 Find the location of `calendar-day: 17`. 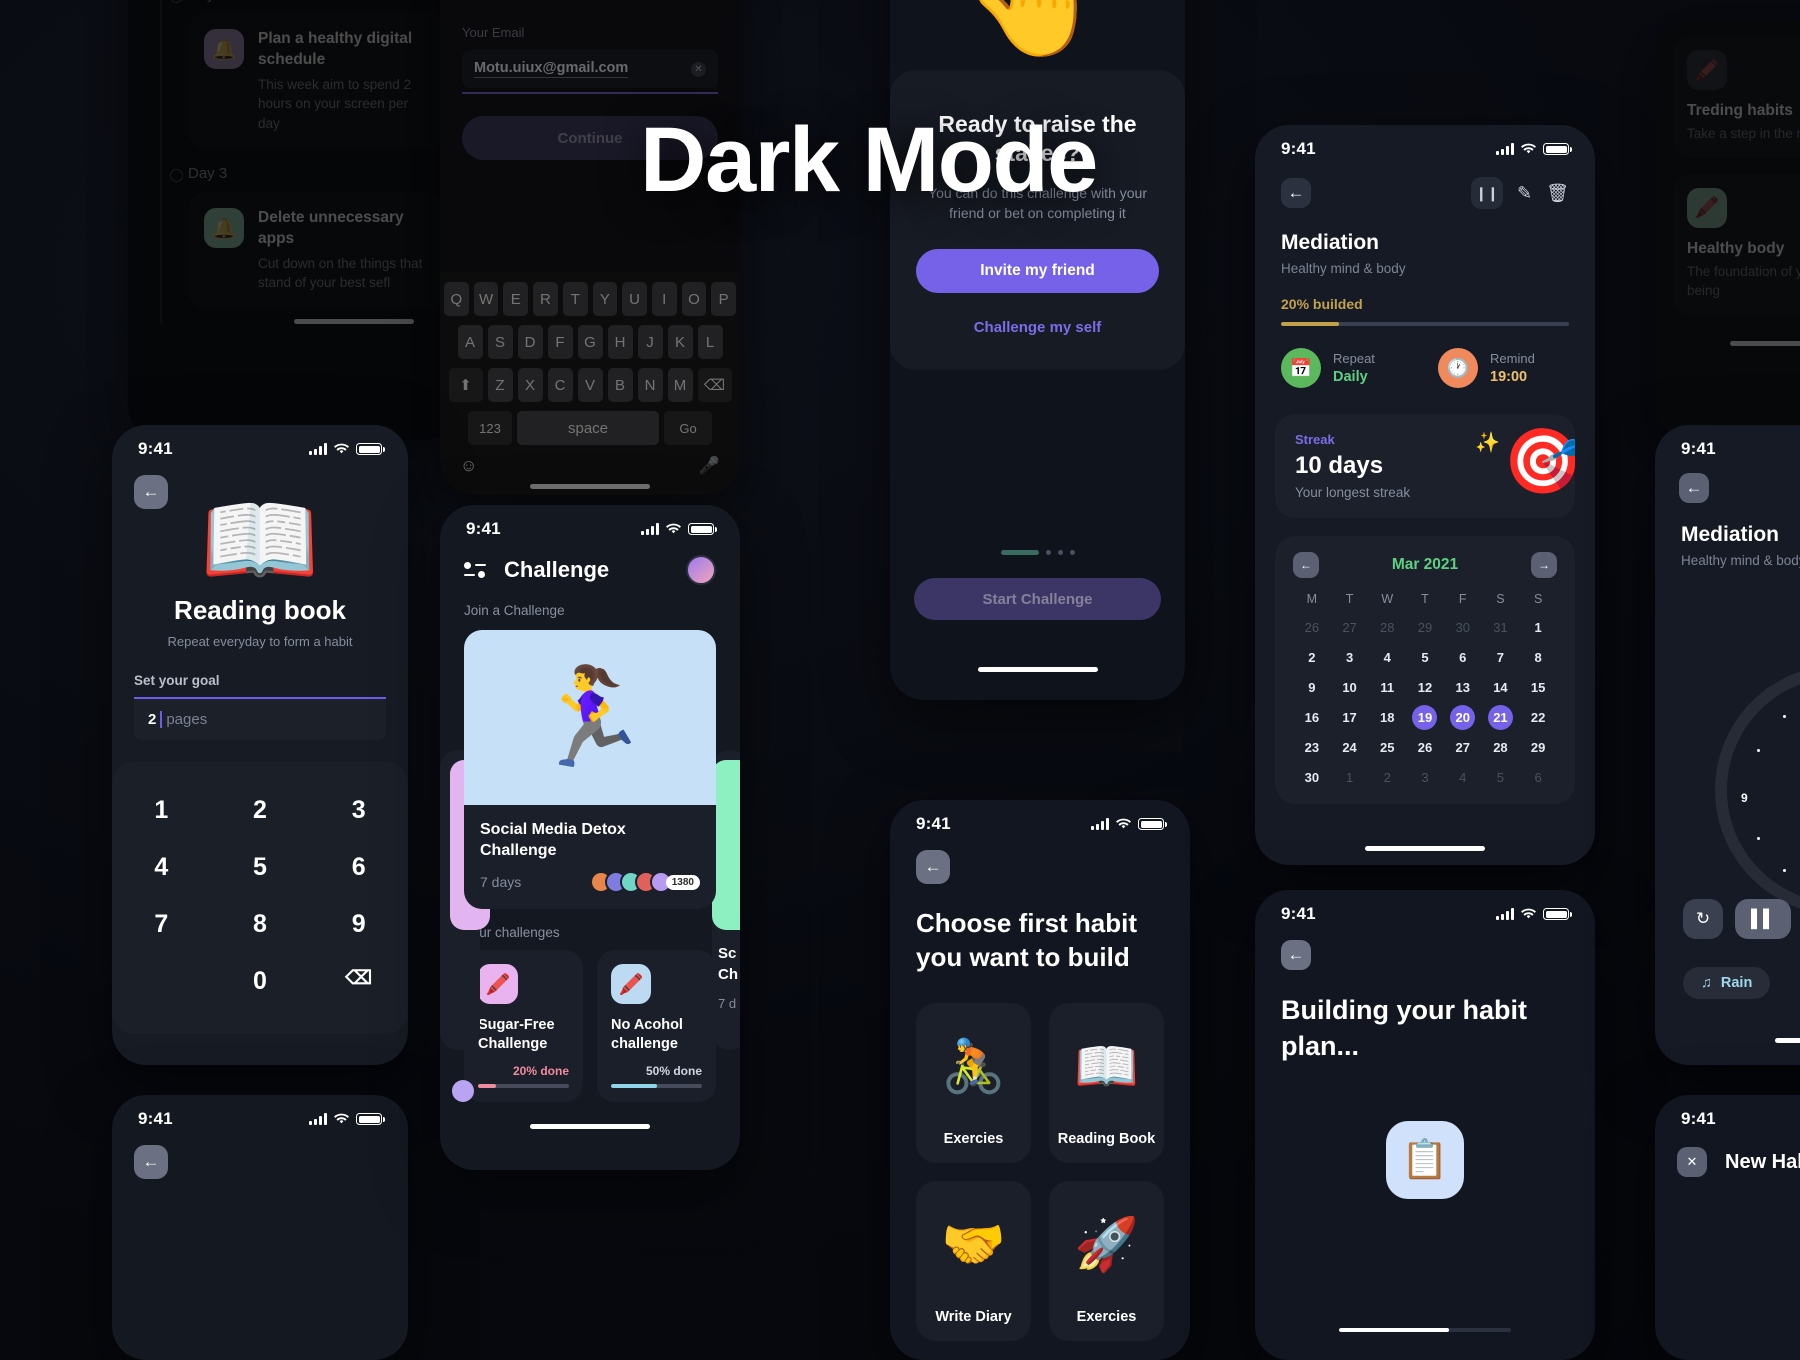

calendar-day: 17 is located at coordinates (1350, 717).